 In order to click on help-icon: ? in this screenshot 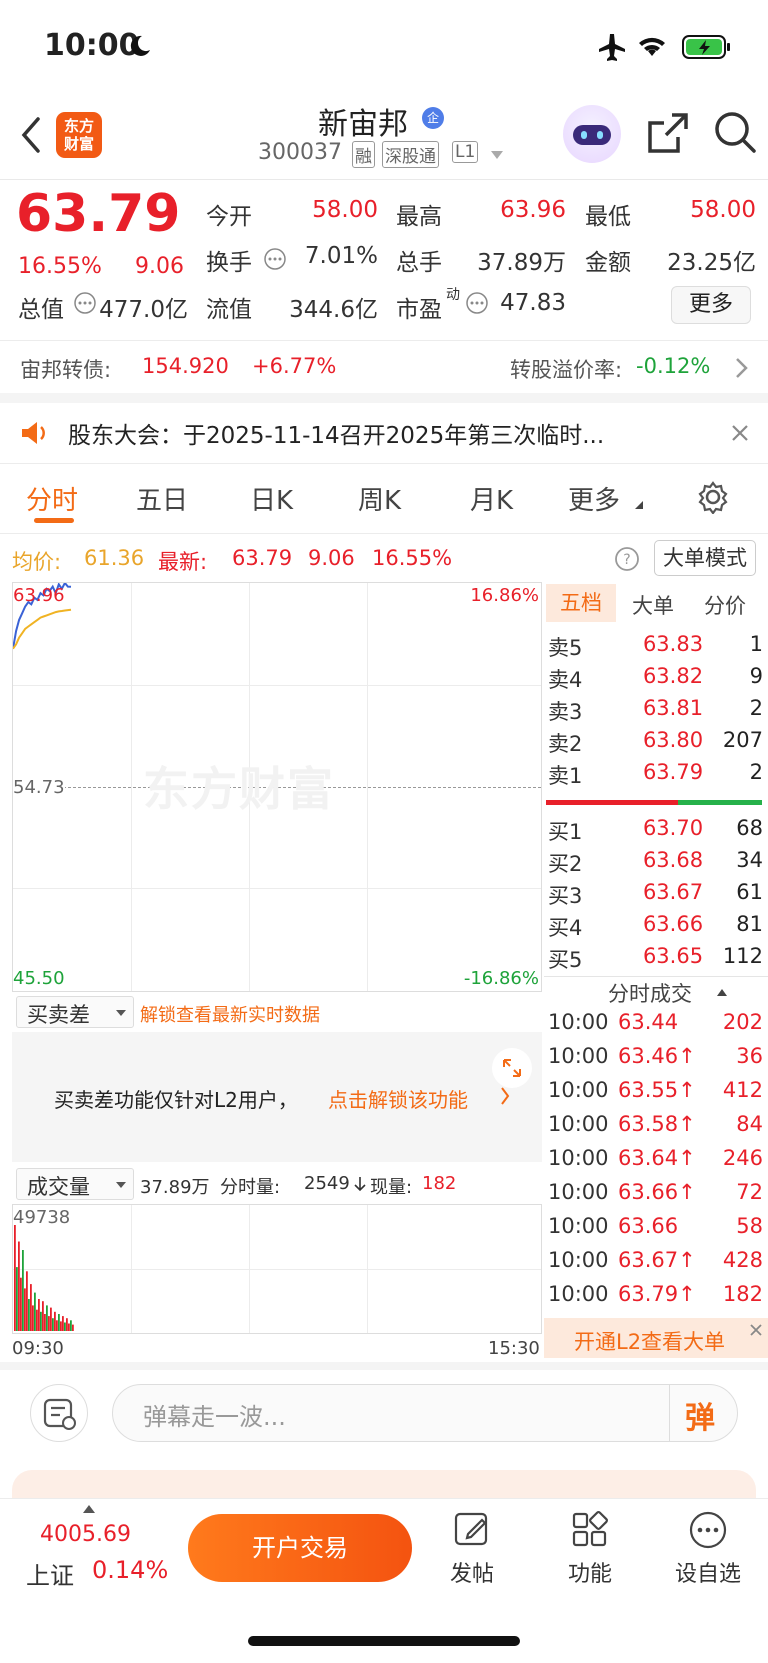, I will do `click(627, 559)`.